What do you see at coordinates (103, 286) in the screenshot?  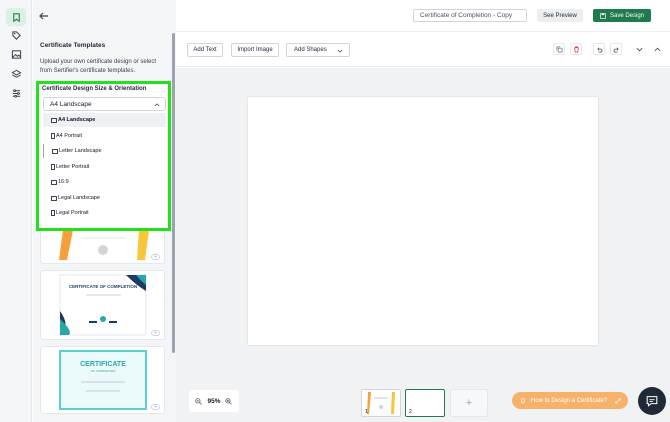 I see `template-title: CERTIFICATE OF COMPLETION` at bounding box center [103, 286].